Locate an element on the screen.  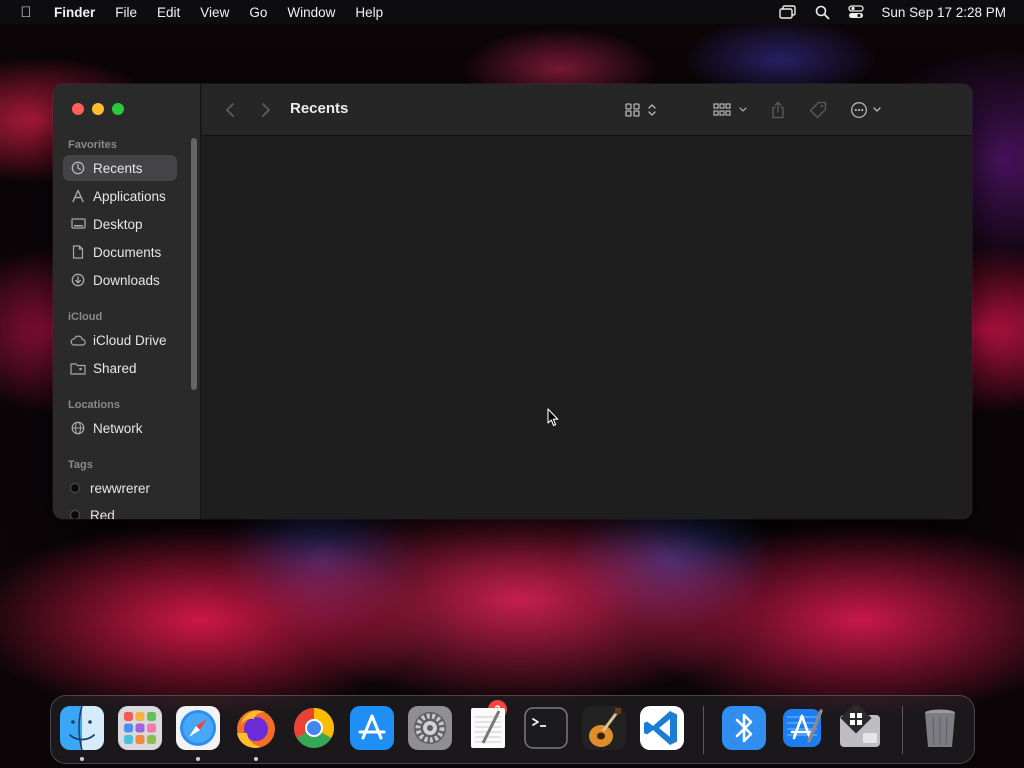
sidebar-item-tag-red: Red is located at coordinates (120, 510).